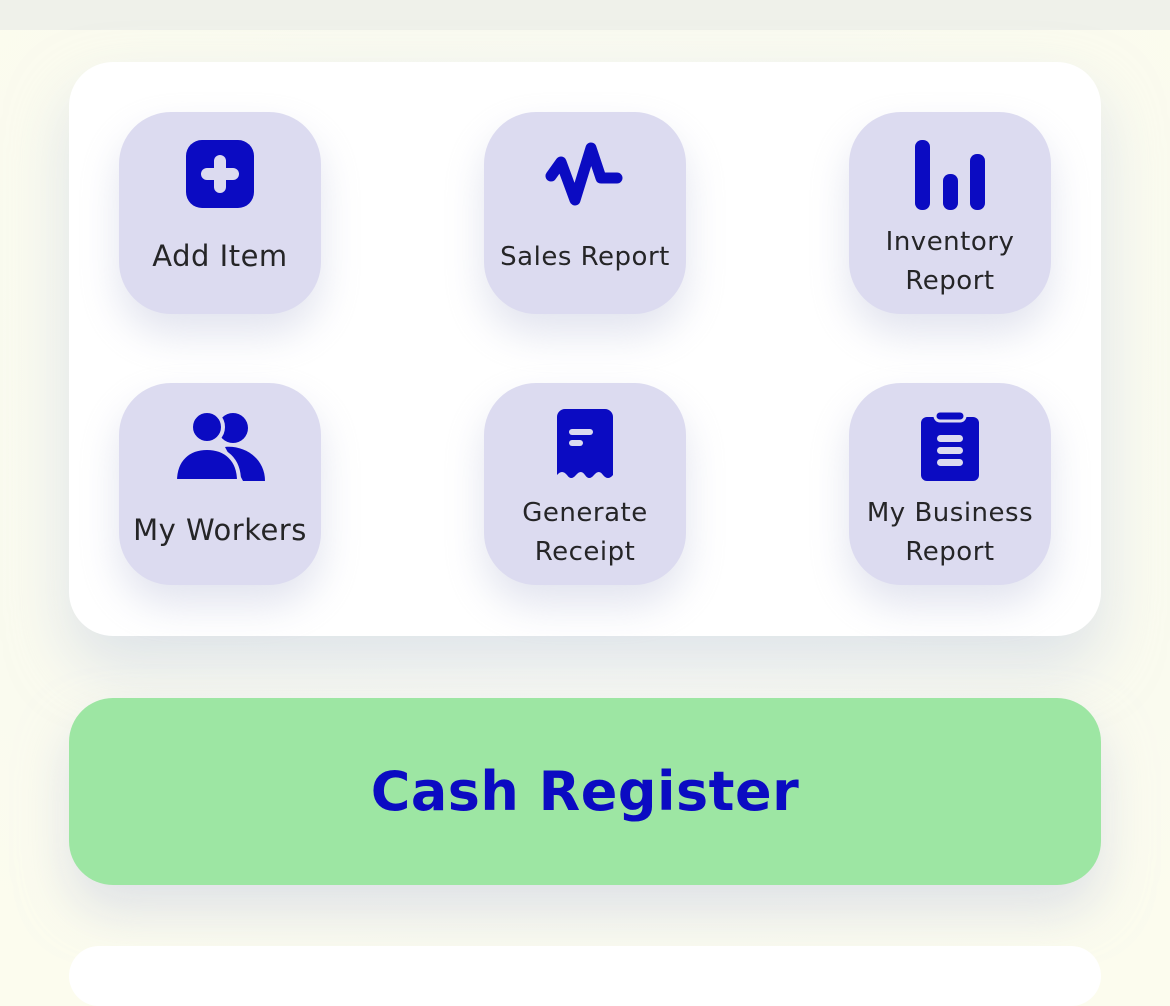  I want to click on bar-chart-icon, so click(950, 177).